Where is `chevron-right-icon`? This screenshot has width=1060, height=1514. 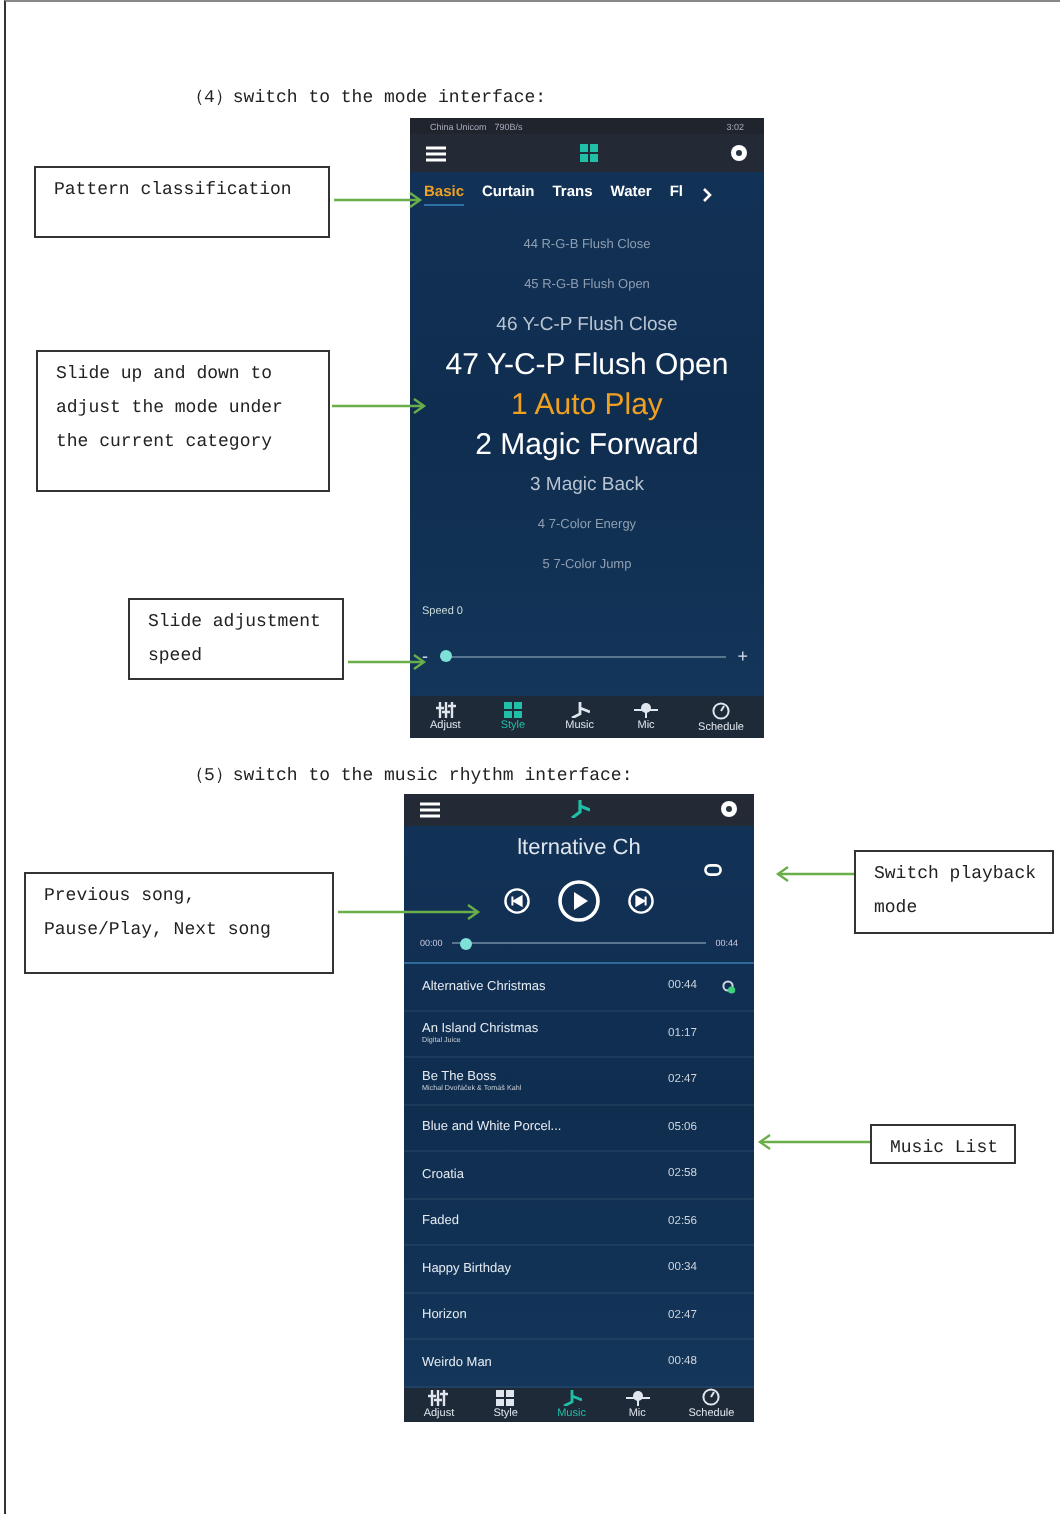 chevron-right-icon is located at coordinates (706, 194).